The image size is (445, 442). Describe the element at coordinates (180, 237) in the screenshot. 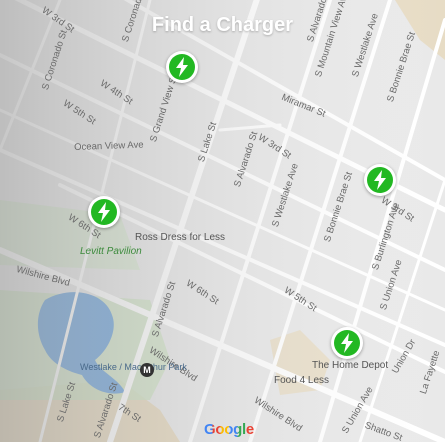

I see `place-label-ross: Ross Dress for Less` at that location.